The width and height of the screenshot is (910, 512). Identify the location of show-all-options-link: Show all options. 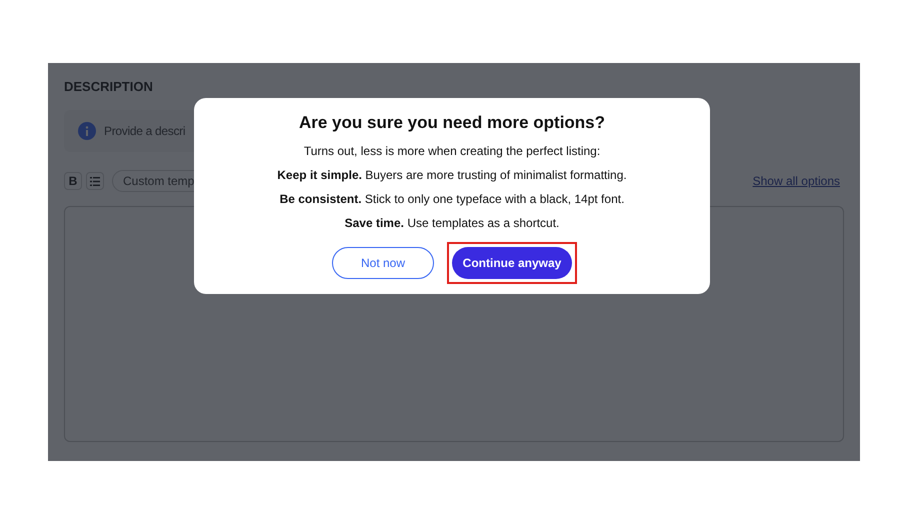
(796, 181).